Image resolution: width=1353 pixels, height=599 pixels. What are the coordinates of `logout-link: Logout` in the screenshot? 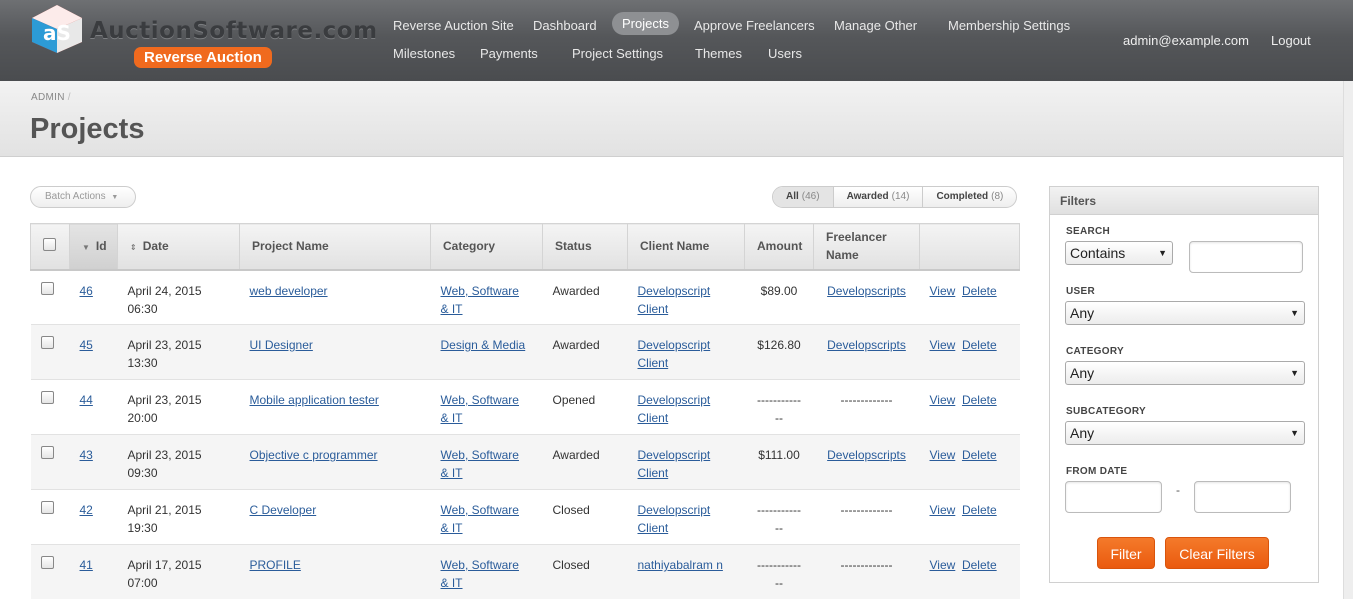 It's located at (1291, 40).